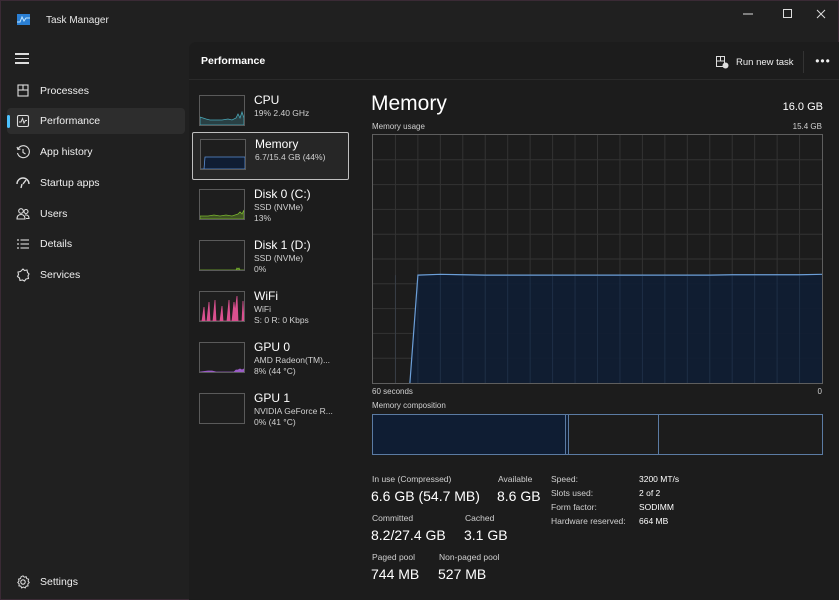 This screenshot has width=839, height=600. What do you see at coordinates (96, 214) in the screenshot?
I see `sidebar-item-users: Users` at bounding box center [96, 214].